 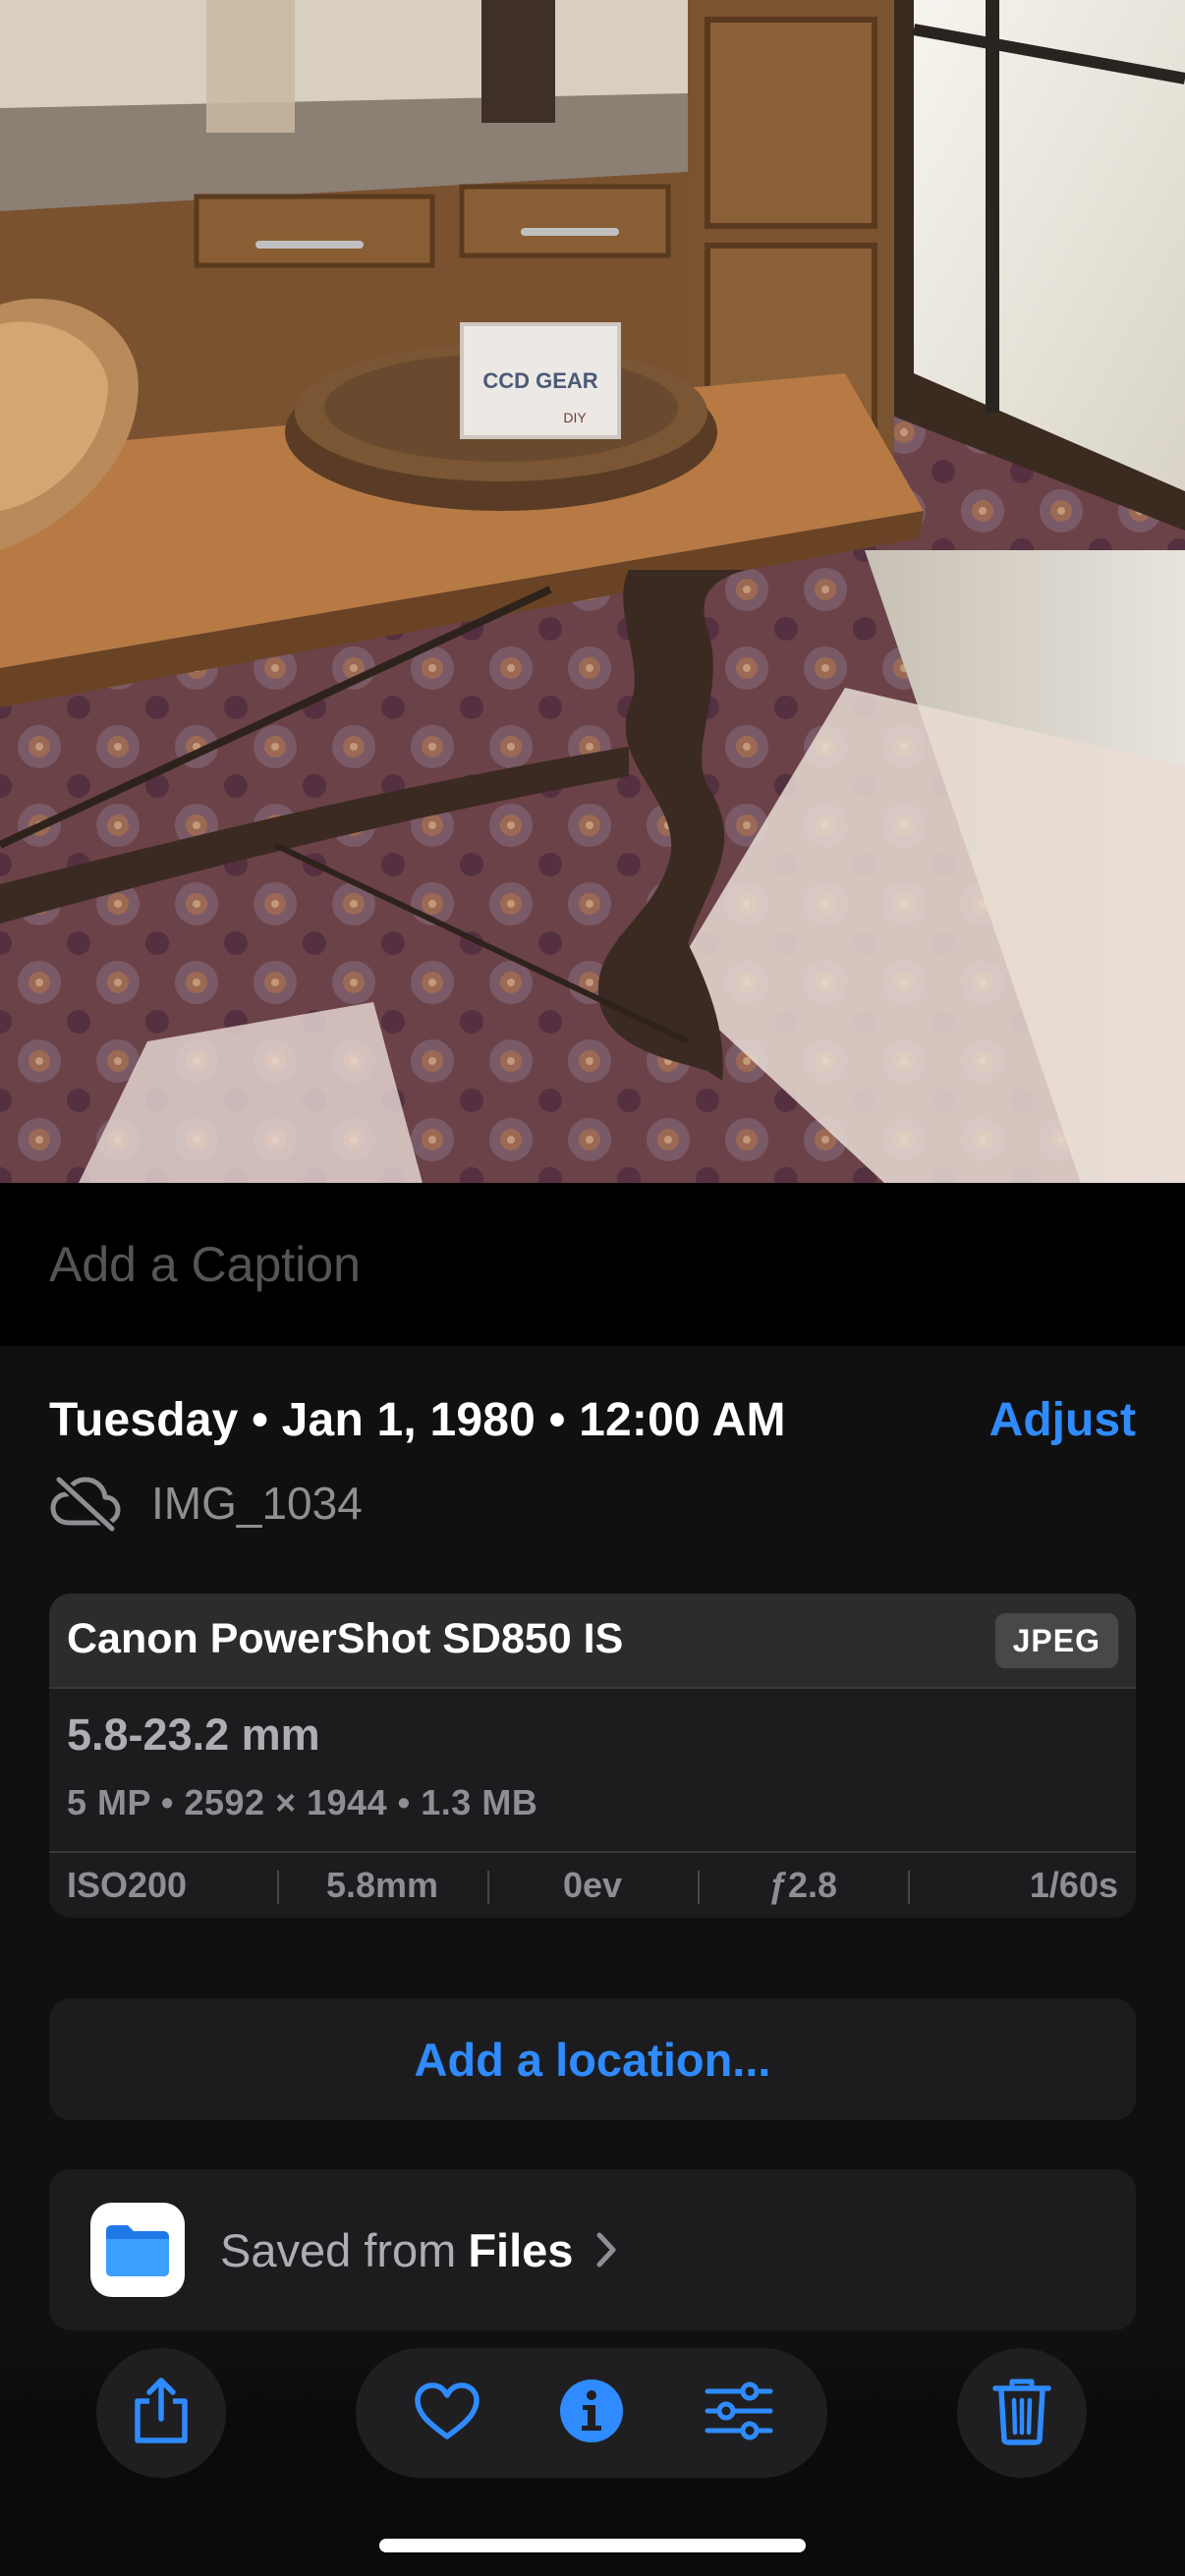 I want to click on file-row: IMG_1034, so click(x=206, y=1503).